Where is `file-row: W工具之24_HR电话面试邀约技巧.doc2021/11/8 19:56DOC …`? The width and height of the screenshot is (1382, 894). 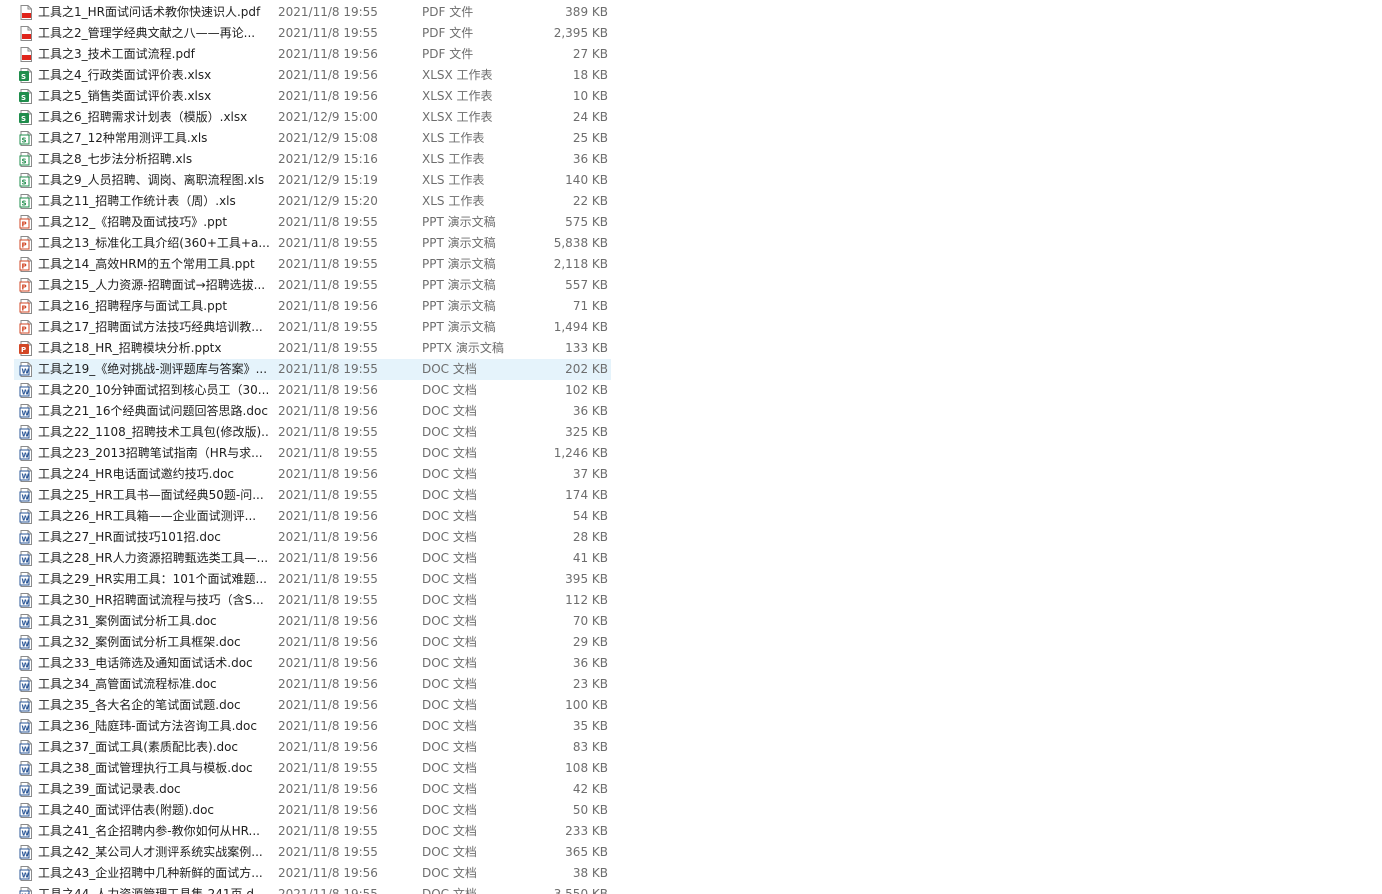
file-row: W工具之24_HR电话面试邀约技巧.doc2021/11/8 19:56DOC … is located at coordinates (691, 474).